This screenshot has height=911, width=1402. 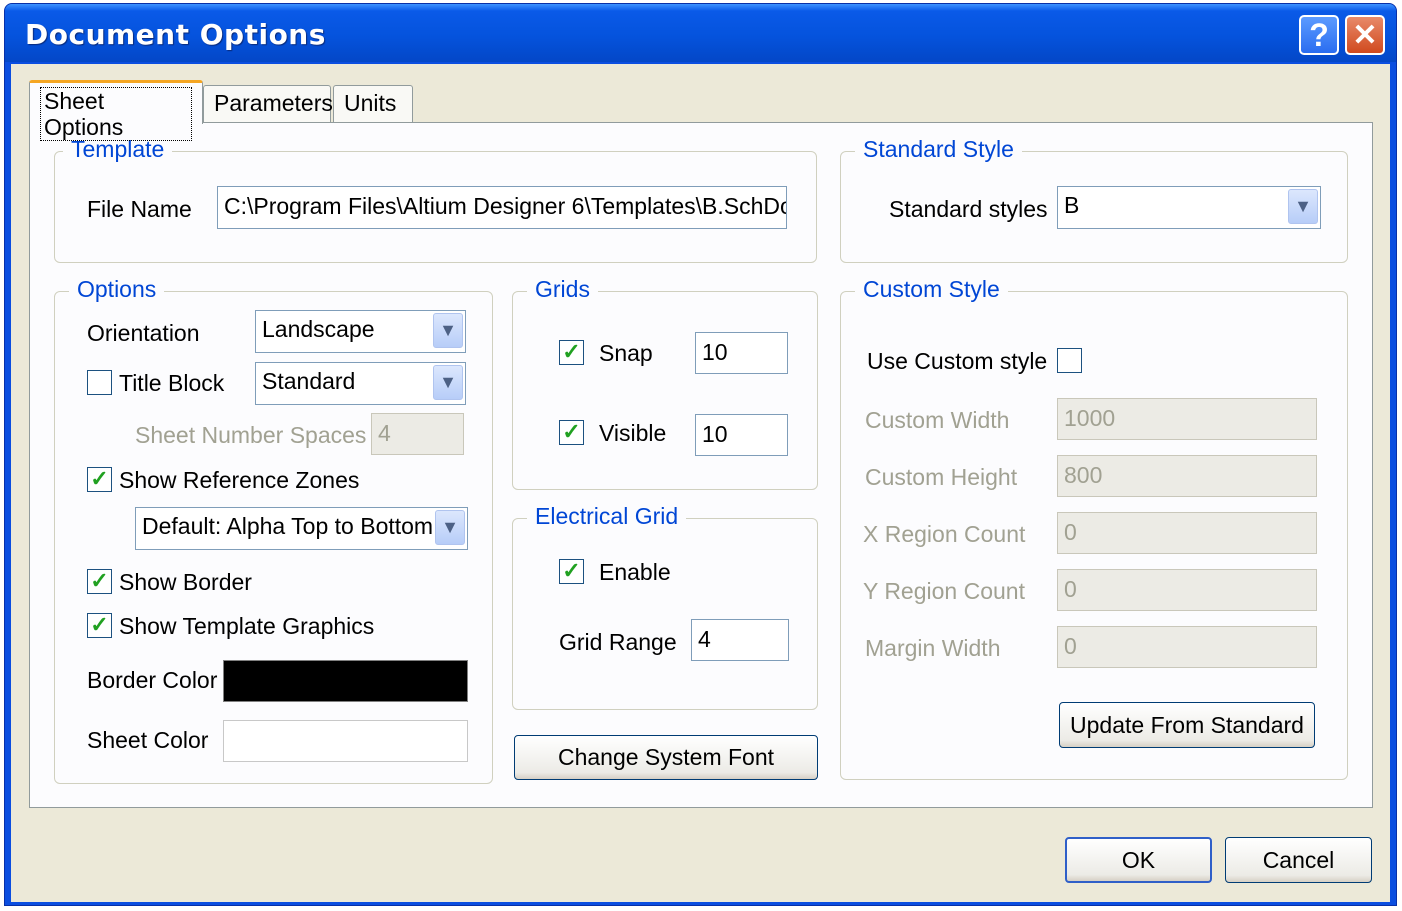 I want to click on enable-label: Enable, so click(x=635, y=572).